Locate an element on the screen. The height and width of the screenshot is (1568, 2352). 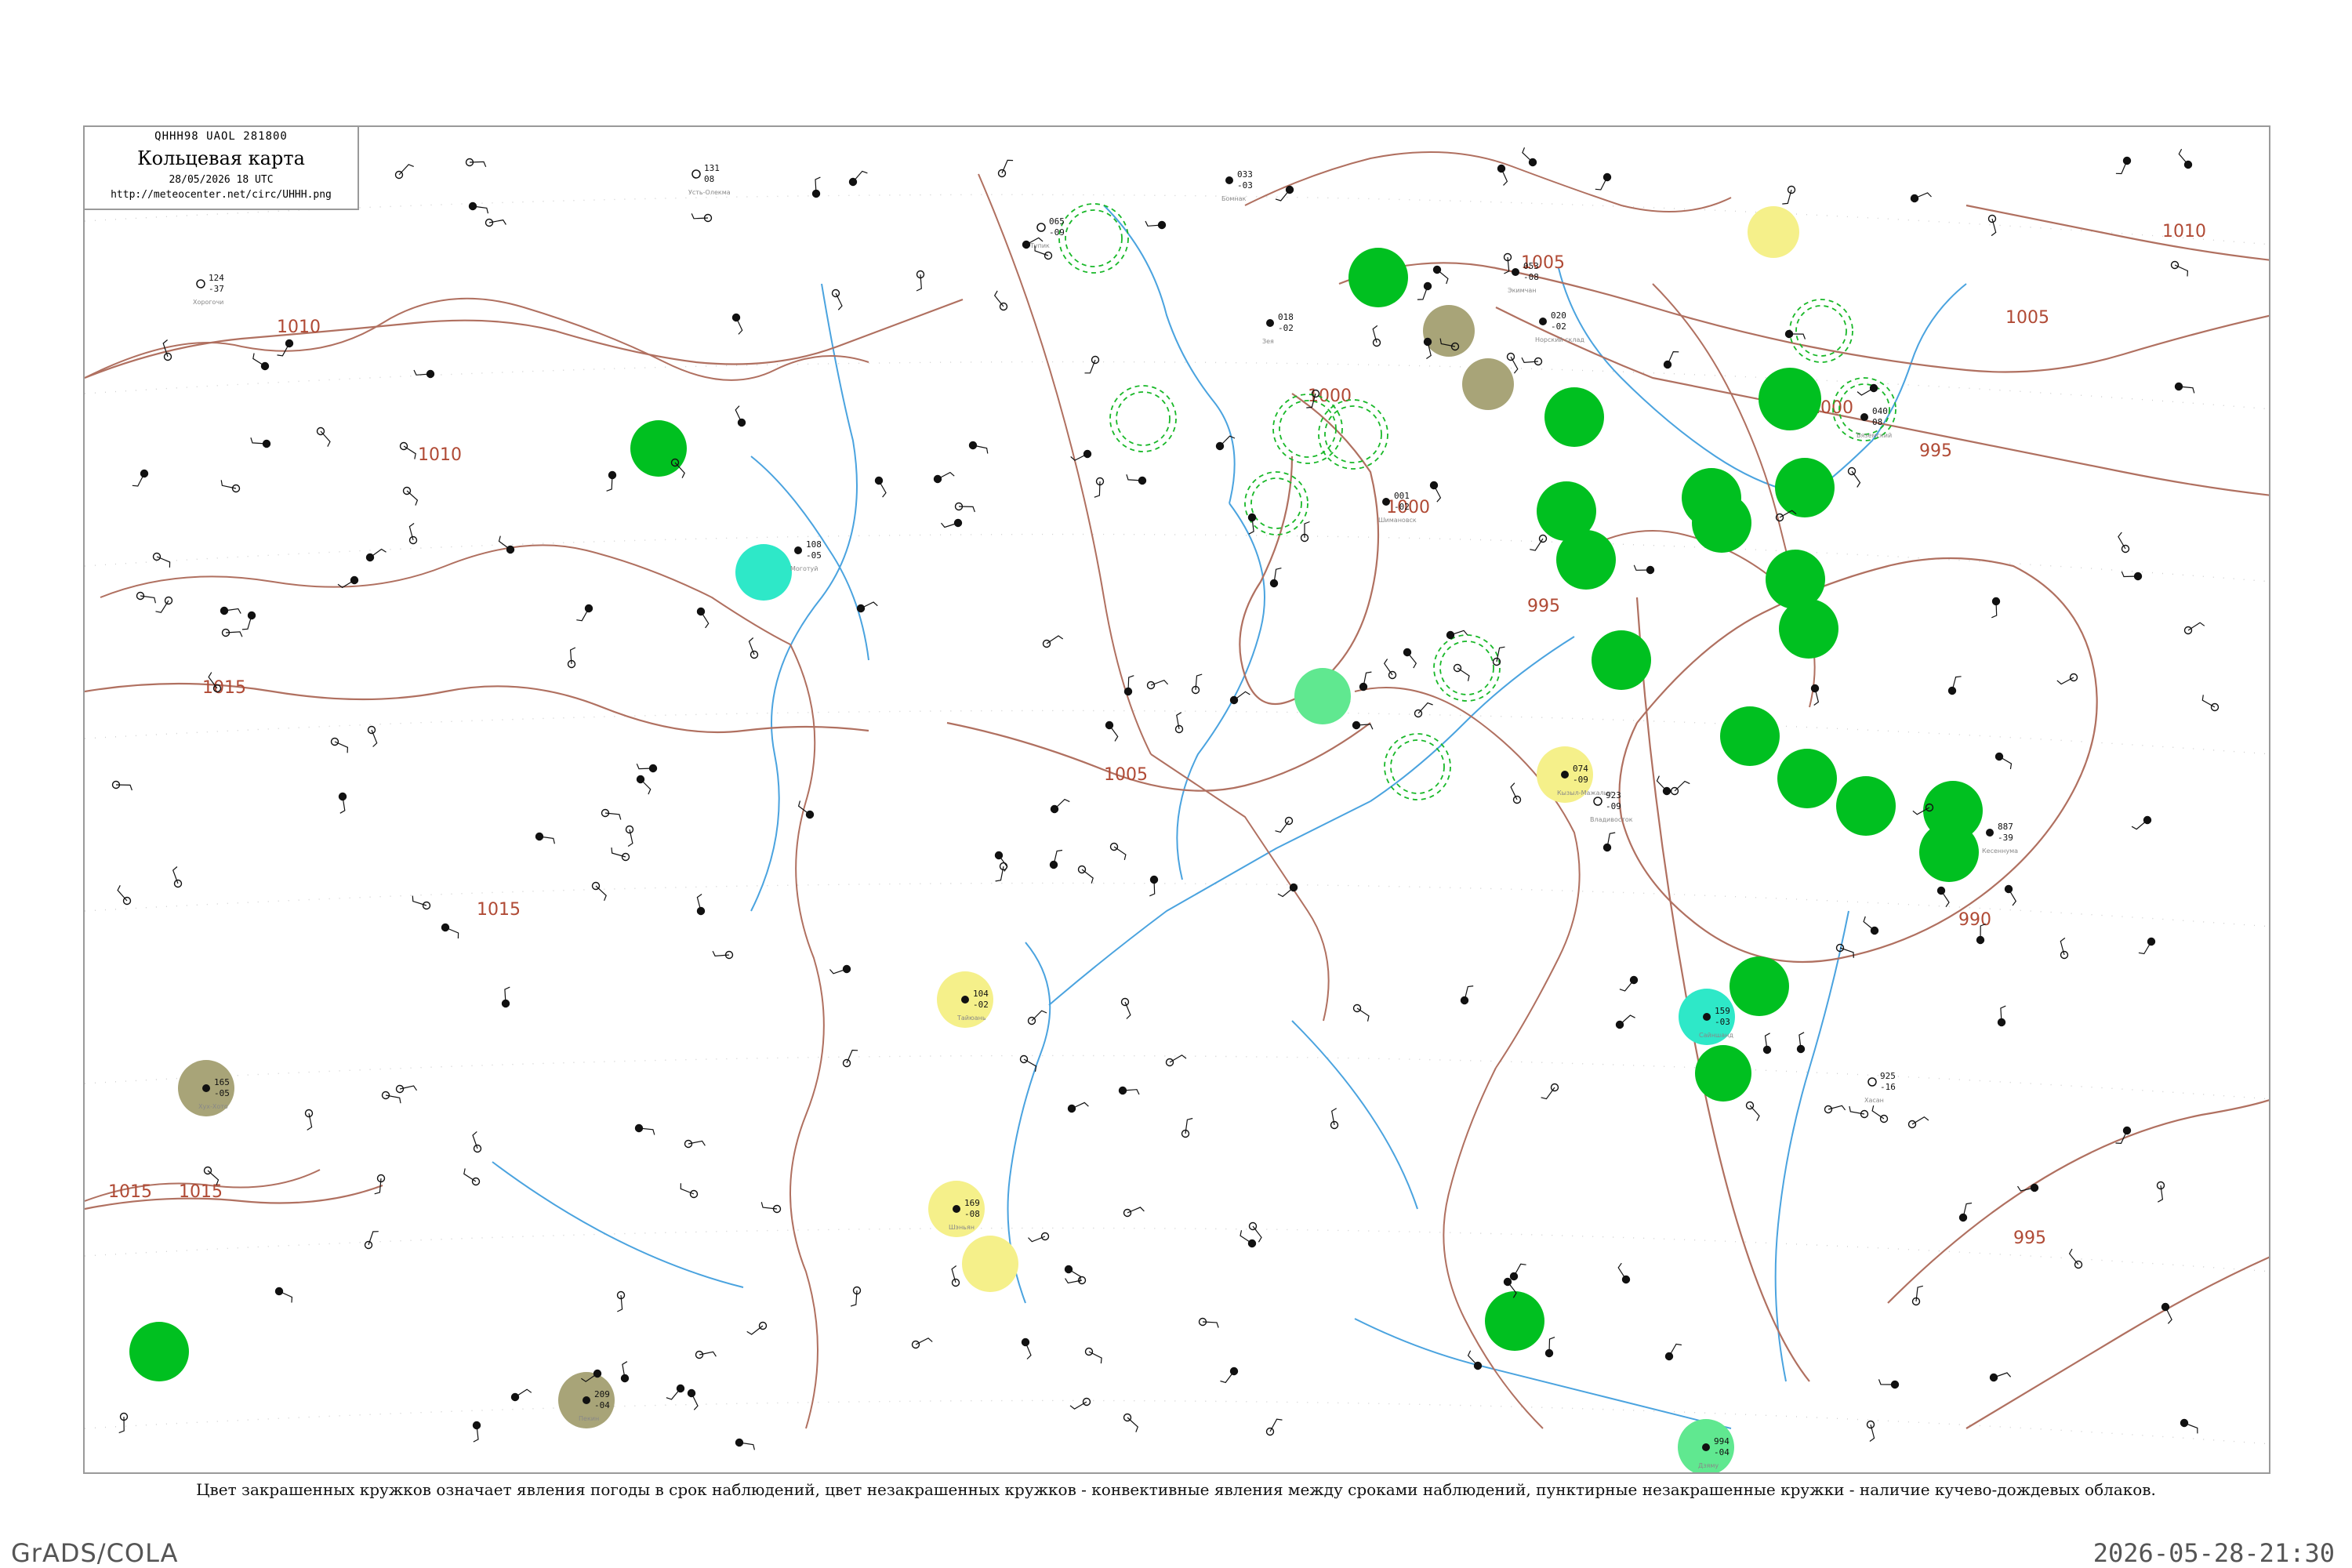
station-name: Шэньян is located at coordinates (962, 1227).